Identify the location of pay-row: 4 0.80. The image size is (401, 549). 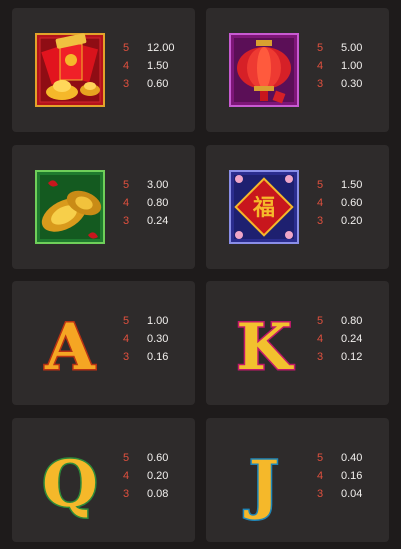
(158, 203).